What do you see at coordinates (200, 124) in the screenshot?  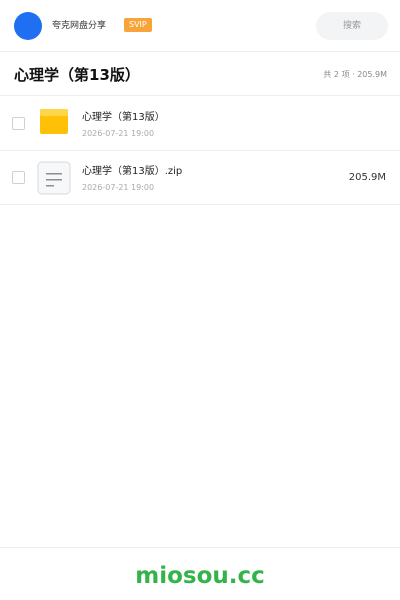 I see `file-row: 心理学（第13版） 2026-07-21 19:00` at bounding box center [200, 124].